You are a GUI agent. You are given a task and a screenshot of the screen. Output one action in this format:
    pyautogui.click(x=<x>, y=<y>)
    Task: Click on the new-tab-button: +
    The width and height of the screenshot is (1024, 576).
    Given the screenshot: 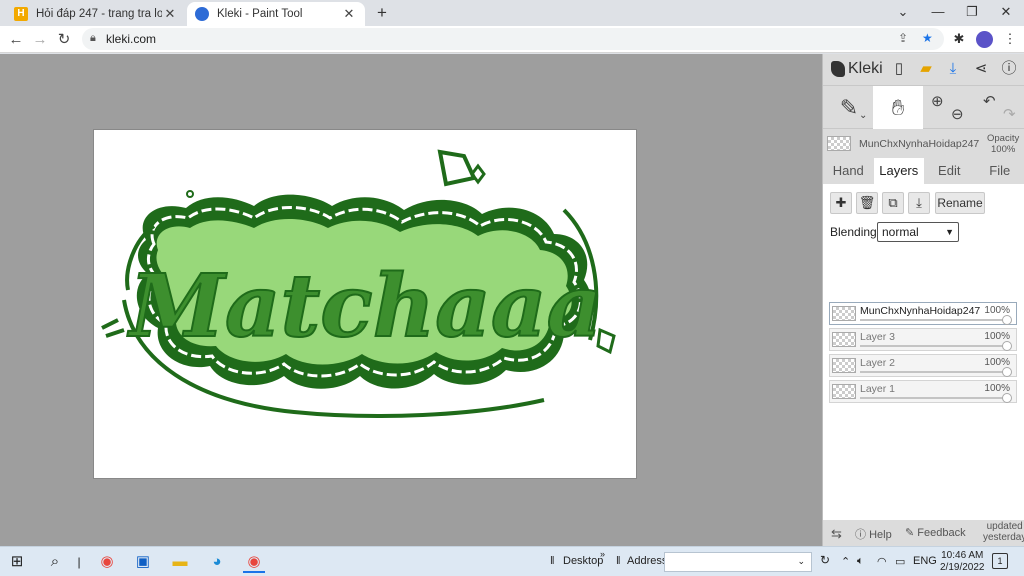 What is the action you would take?
    pyautogui.click(x=382, y=13)
    